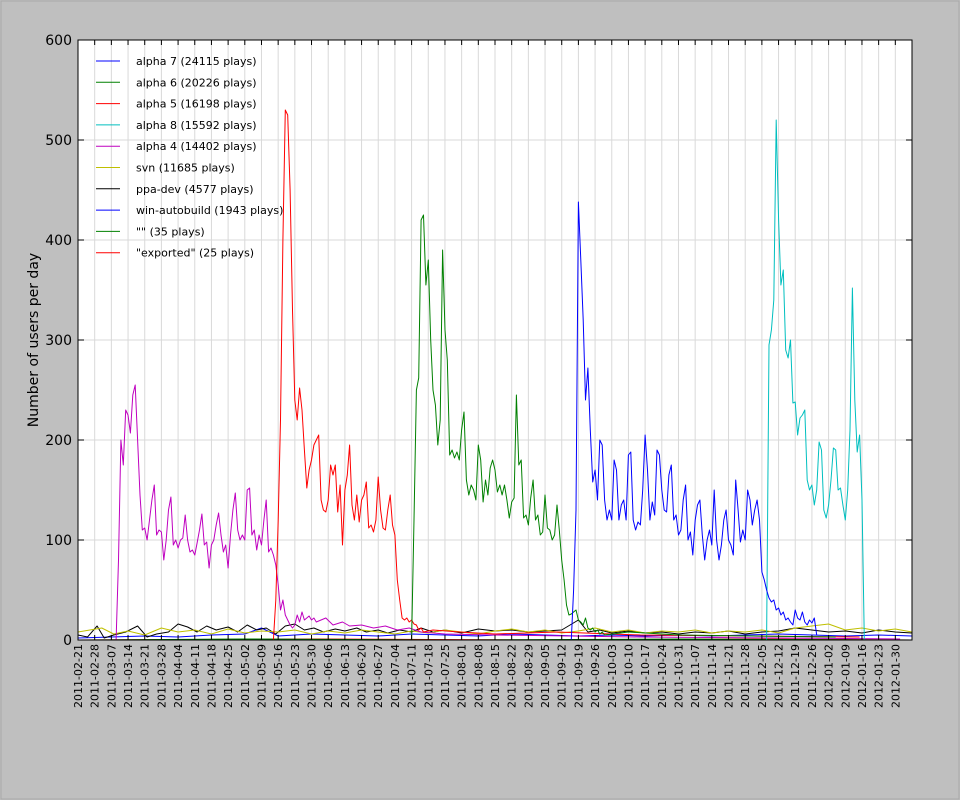 The height and width of the screenshot is (800, 960). What do you see at coordinates (261, 676) in the screenshot?
I see `x-tick-label: 2011-05-09` at bounding box center [261, 676].